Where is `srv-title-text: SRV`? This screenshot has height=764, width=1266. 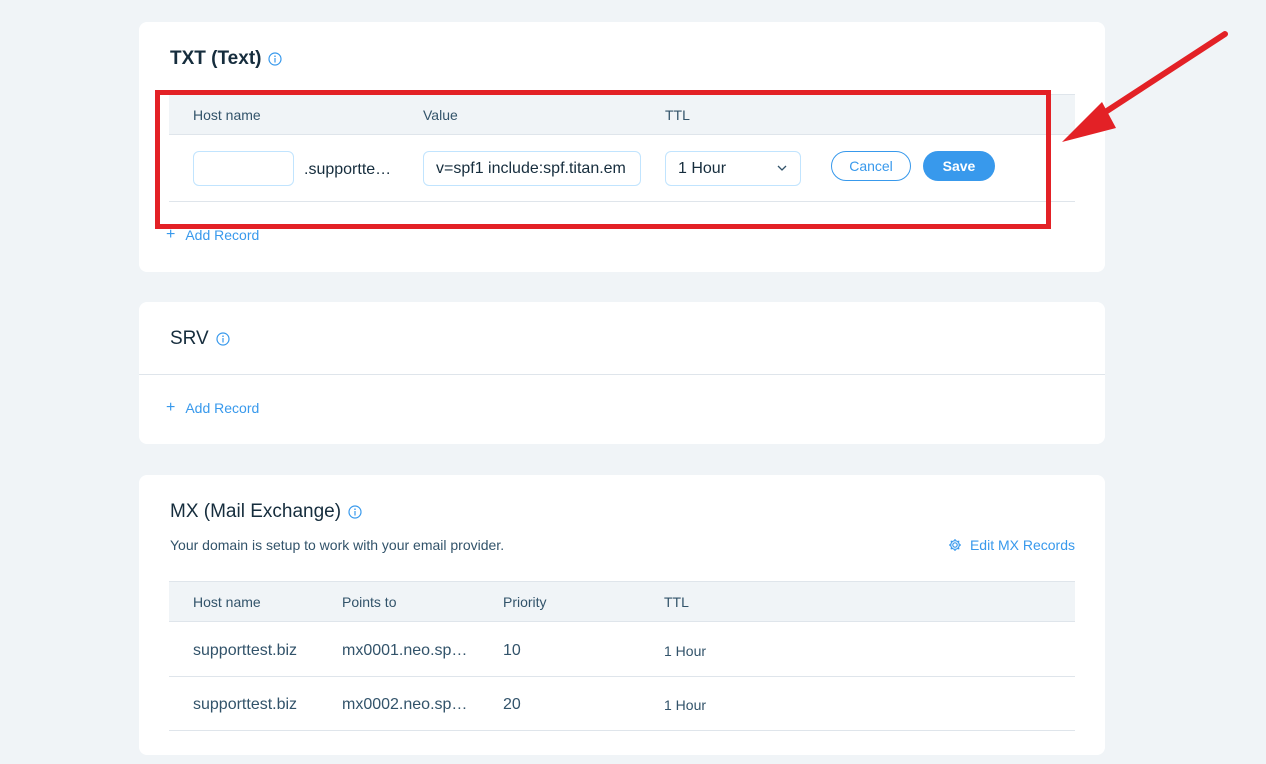
srv-title-text: SRV is located at coordinates (189, 338).